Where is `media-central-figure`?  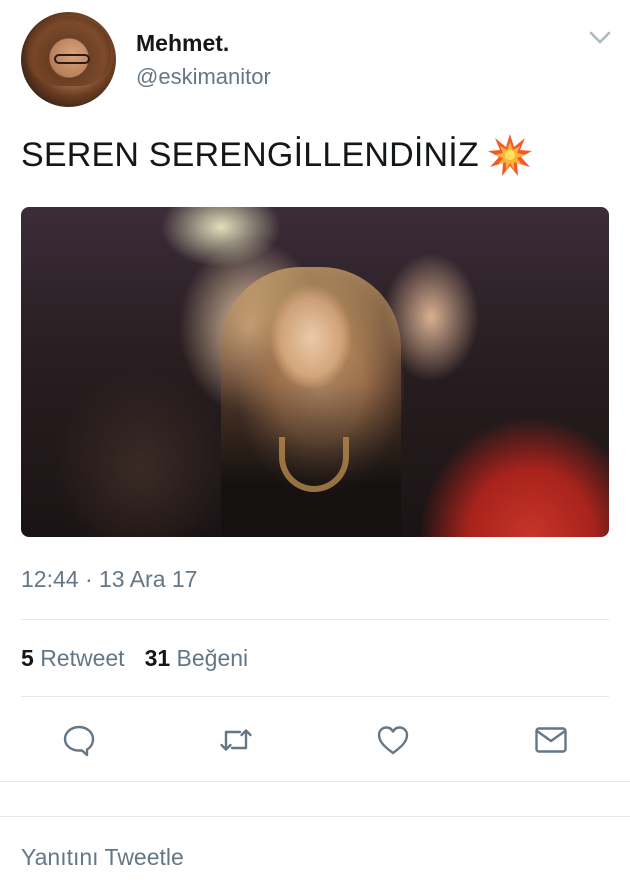 media-central-figure is located at coordinates (311, 402).